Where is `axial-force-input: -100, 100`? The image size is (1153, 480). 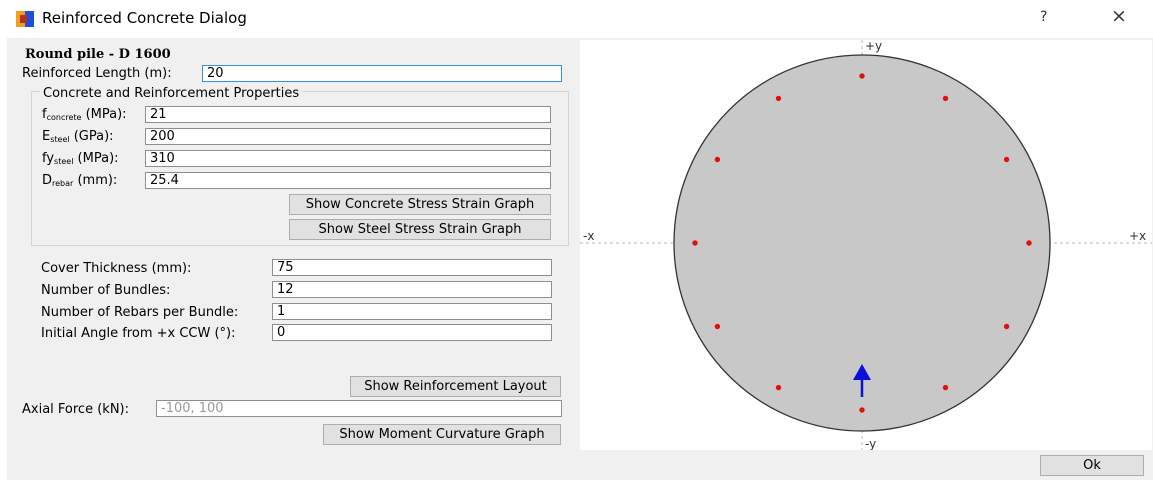
axial-force-input: -100, 100 is located at coordinates (359, 408).